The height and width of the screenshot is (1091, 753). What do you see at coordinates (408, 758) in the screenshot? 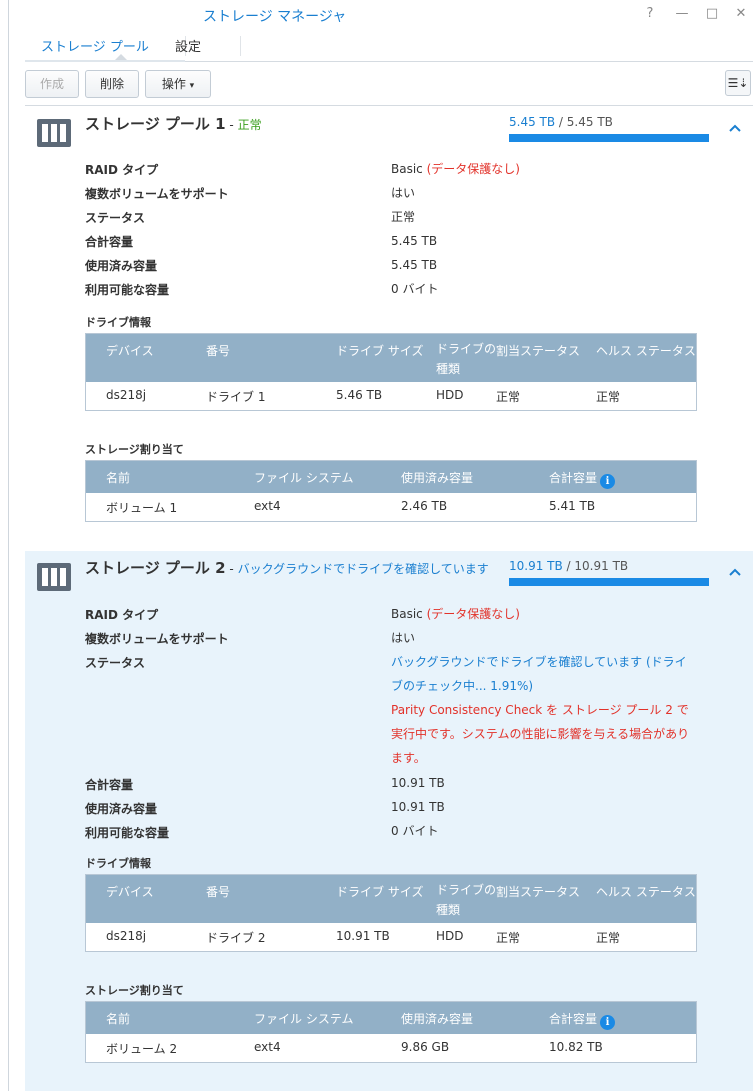
I see `warning-line: ます。` at bounding box center [408, 758].